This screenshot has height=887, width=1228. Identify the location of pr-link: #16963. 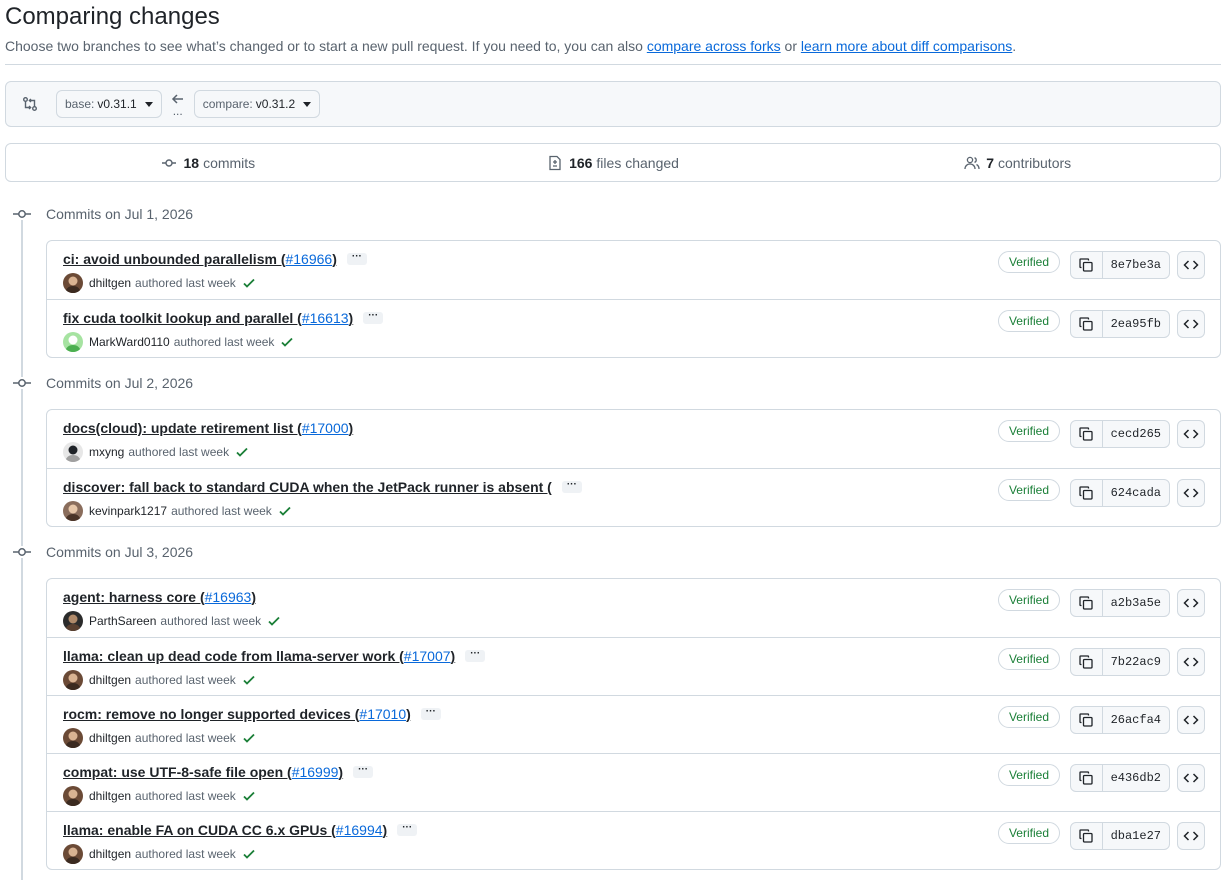
(228, 597).